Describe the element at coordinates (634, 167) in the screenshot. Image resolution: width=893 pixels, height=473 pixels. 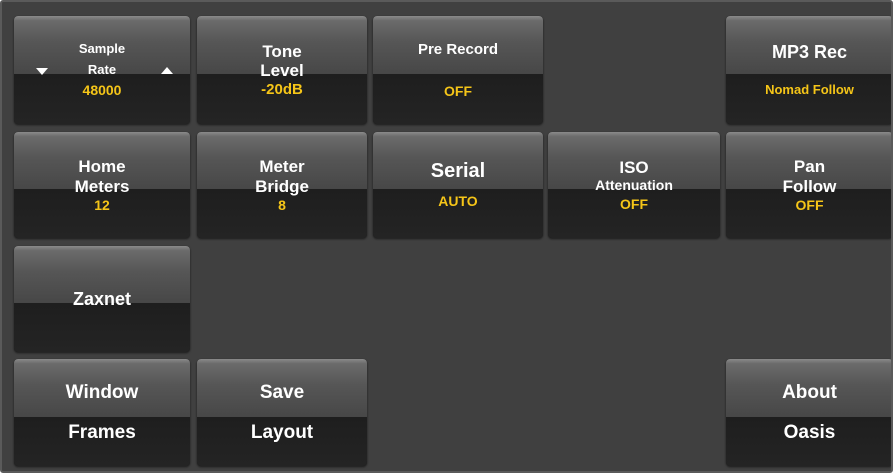
I see `iso-attenuation-label-line1: ISO` at that location.